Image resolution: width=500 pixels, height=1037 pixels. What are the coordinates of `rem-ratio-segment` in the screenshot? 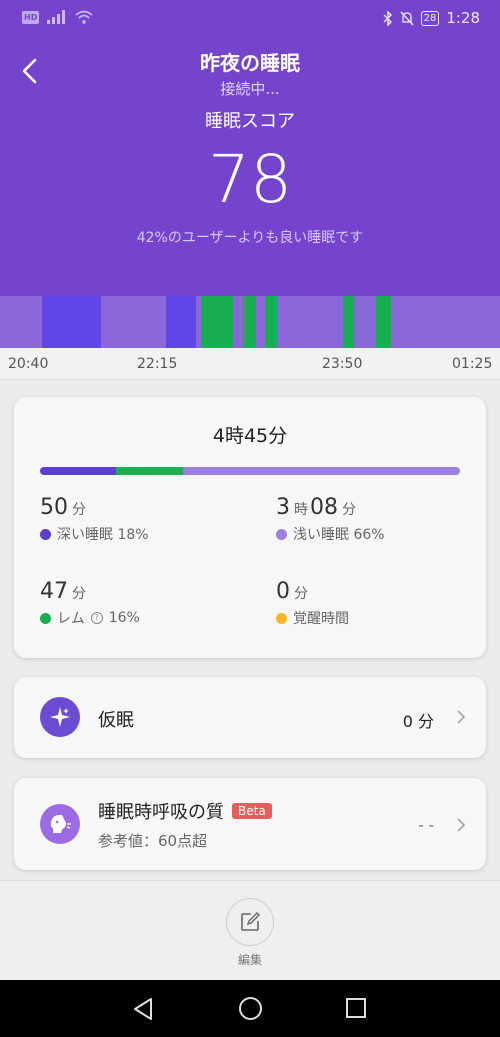 It's located at (149, 471).